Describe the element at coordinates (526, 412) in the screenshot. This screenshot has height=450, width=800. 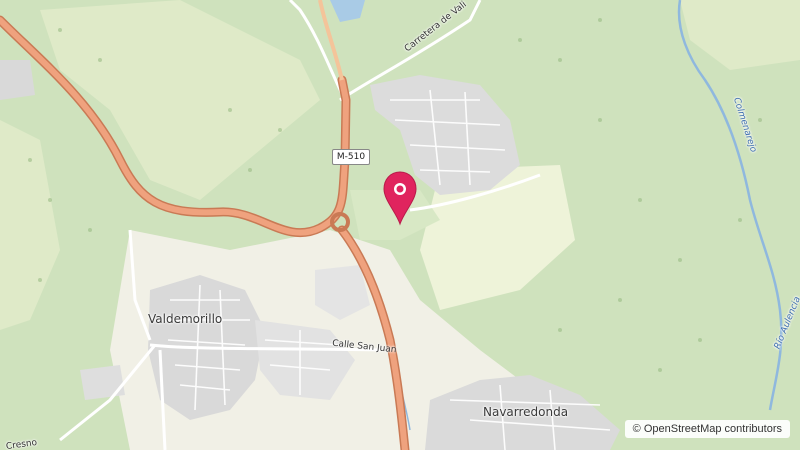
I see `label-navarredonda: Navarredonda` at that location.